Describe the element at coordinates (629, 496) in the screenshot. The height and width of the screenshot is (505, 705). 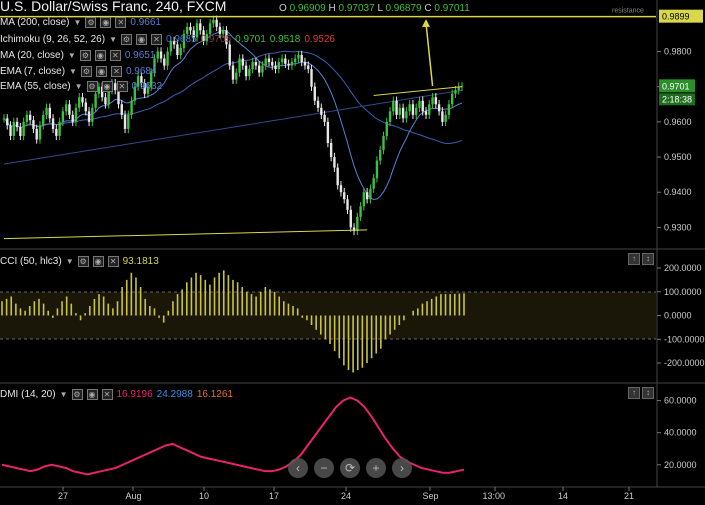
I see `x-tick-label: 21` at that location.